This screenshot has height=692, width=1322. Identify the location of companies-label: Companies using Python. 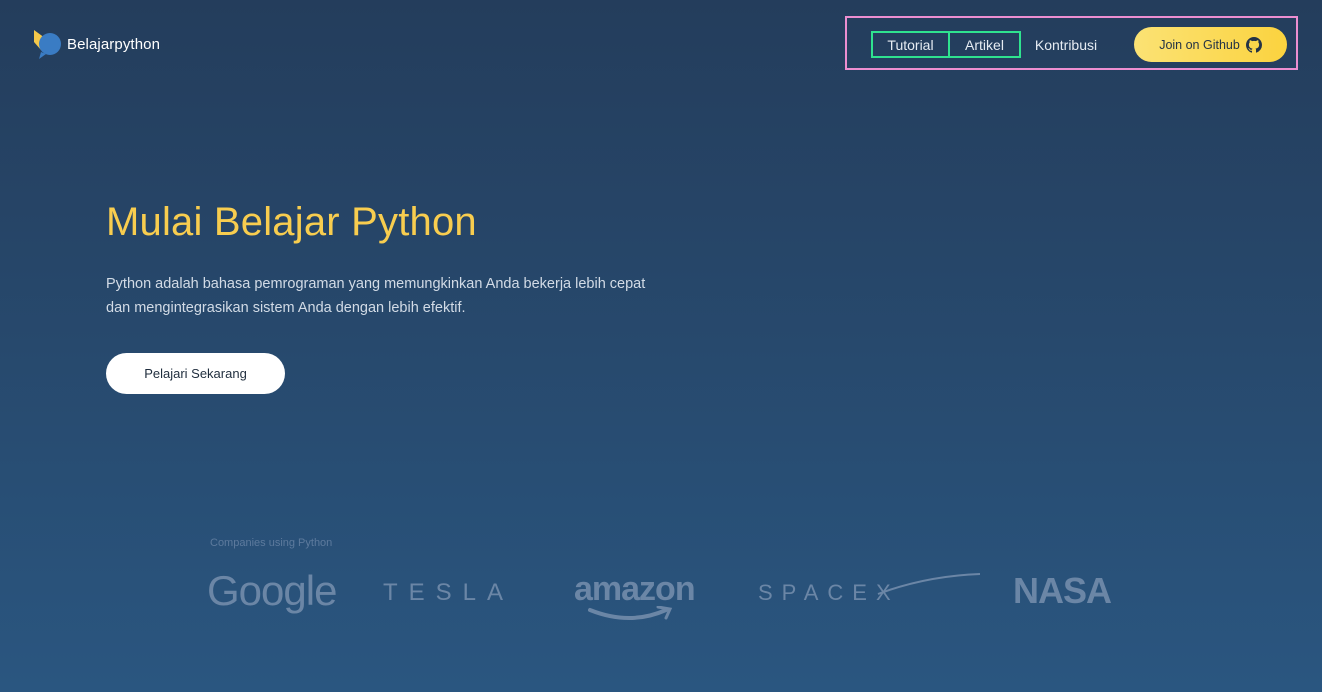
(271, 543).